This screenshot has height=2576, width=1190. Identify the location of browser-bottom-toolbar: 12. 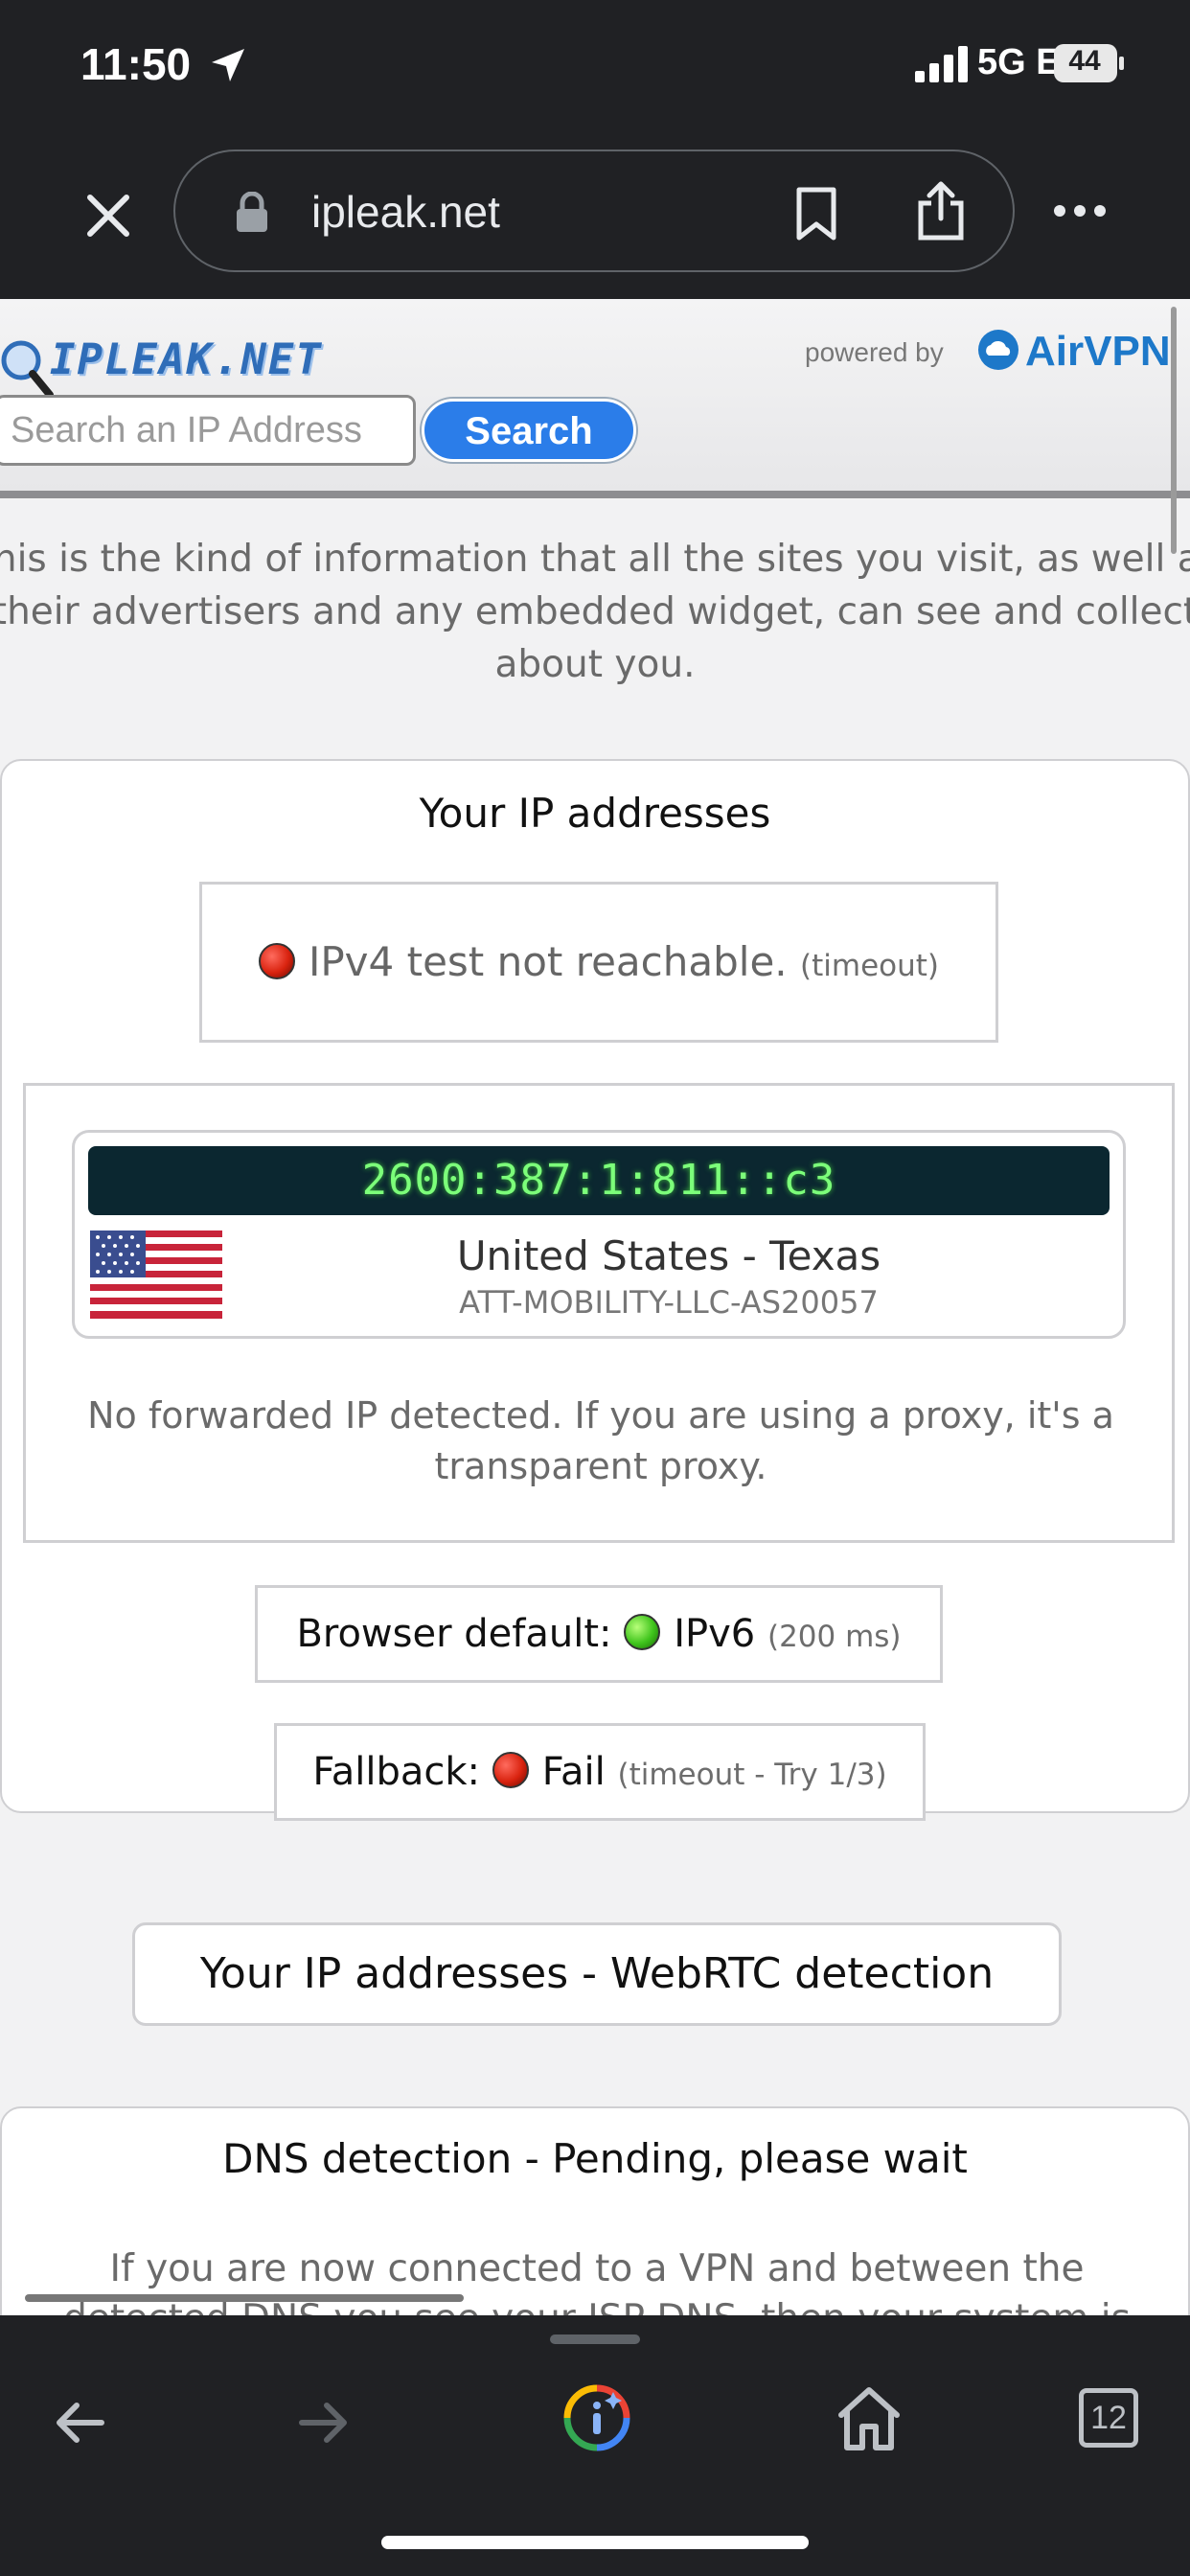
(595, 2445).